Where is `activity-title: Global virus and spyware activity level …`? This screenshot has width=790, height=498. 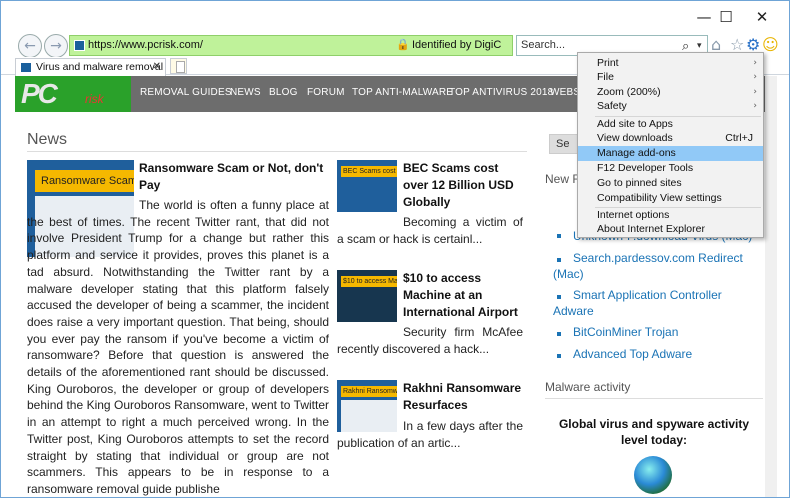
activity-title: Global virus and spyware activity level … is located at coordinates (654, 432).